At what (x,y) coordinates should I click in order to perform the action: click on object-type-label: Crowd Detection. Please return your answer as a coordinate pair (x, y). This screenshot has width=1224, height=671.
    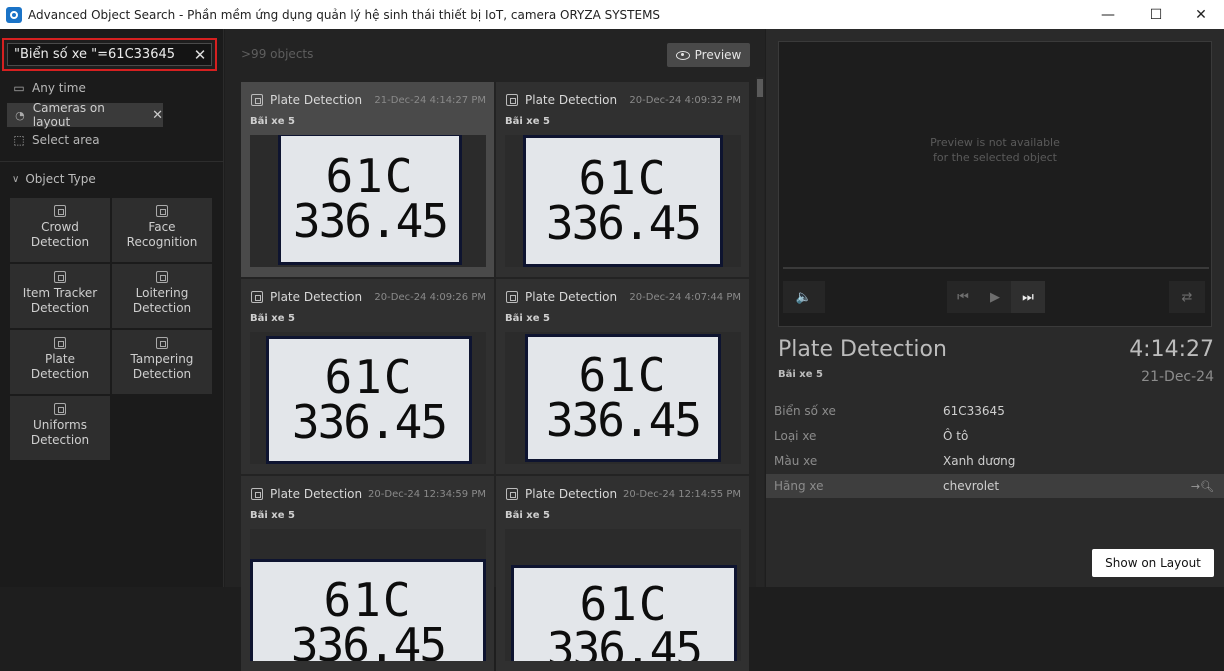
    Looking at the image, I should click on (60, 234).